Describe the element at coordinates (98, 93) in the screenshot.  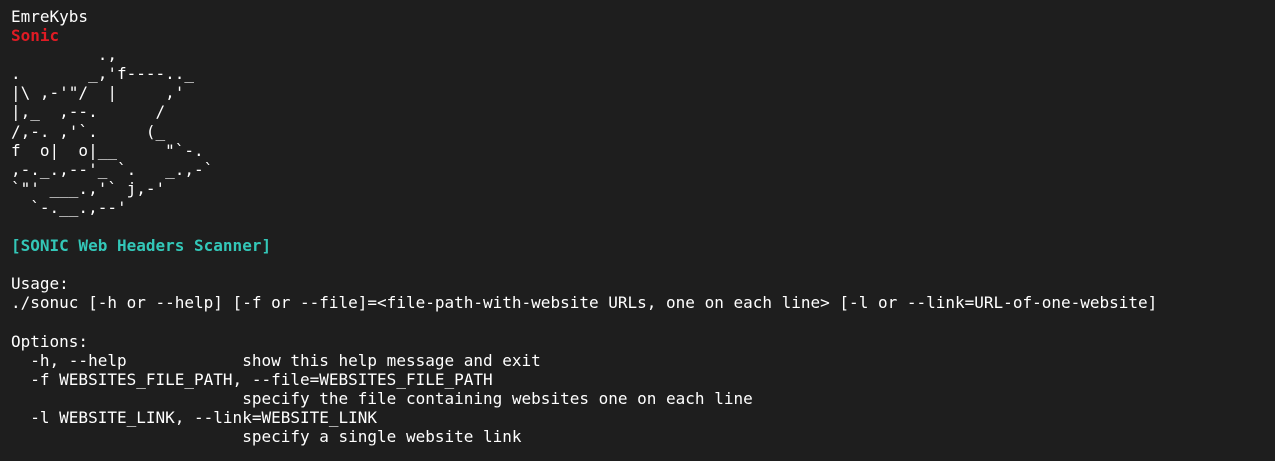
I see `ascii-art-line: |\ ,-'"/ | ,'` at that location.